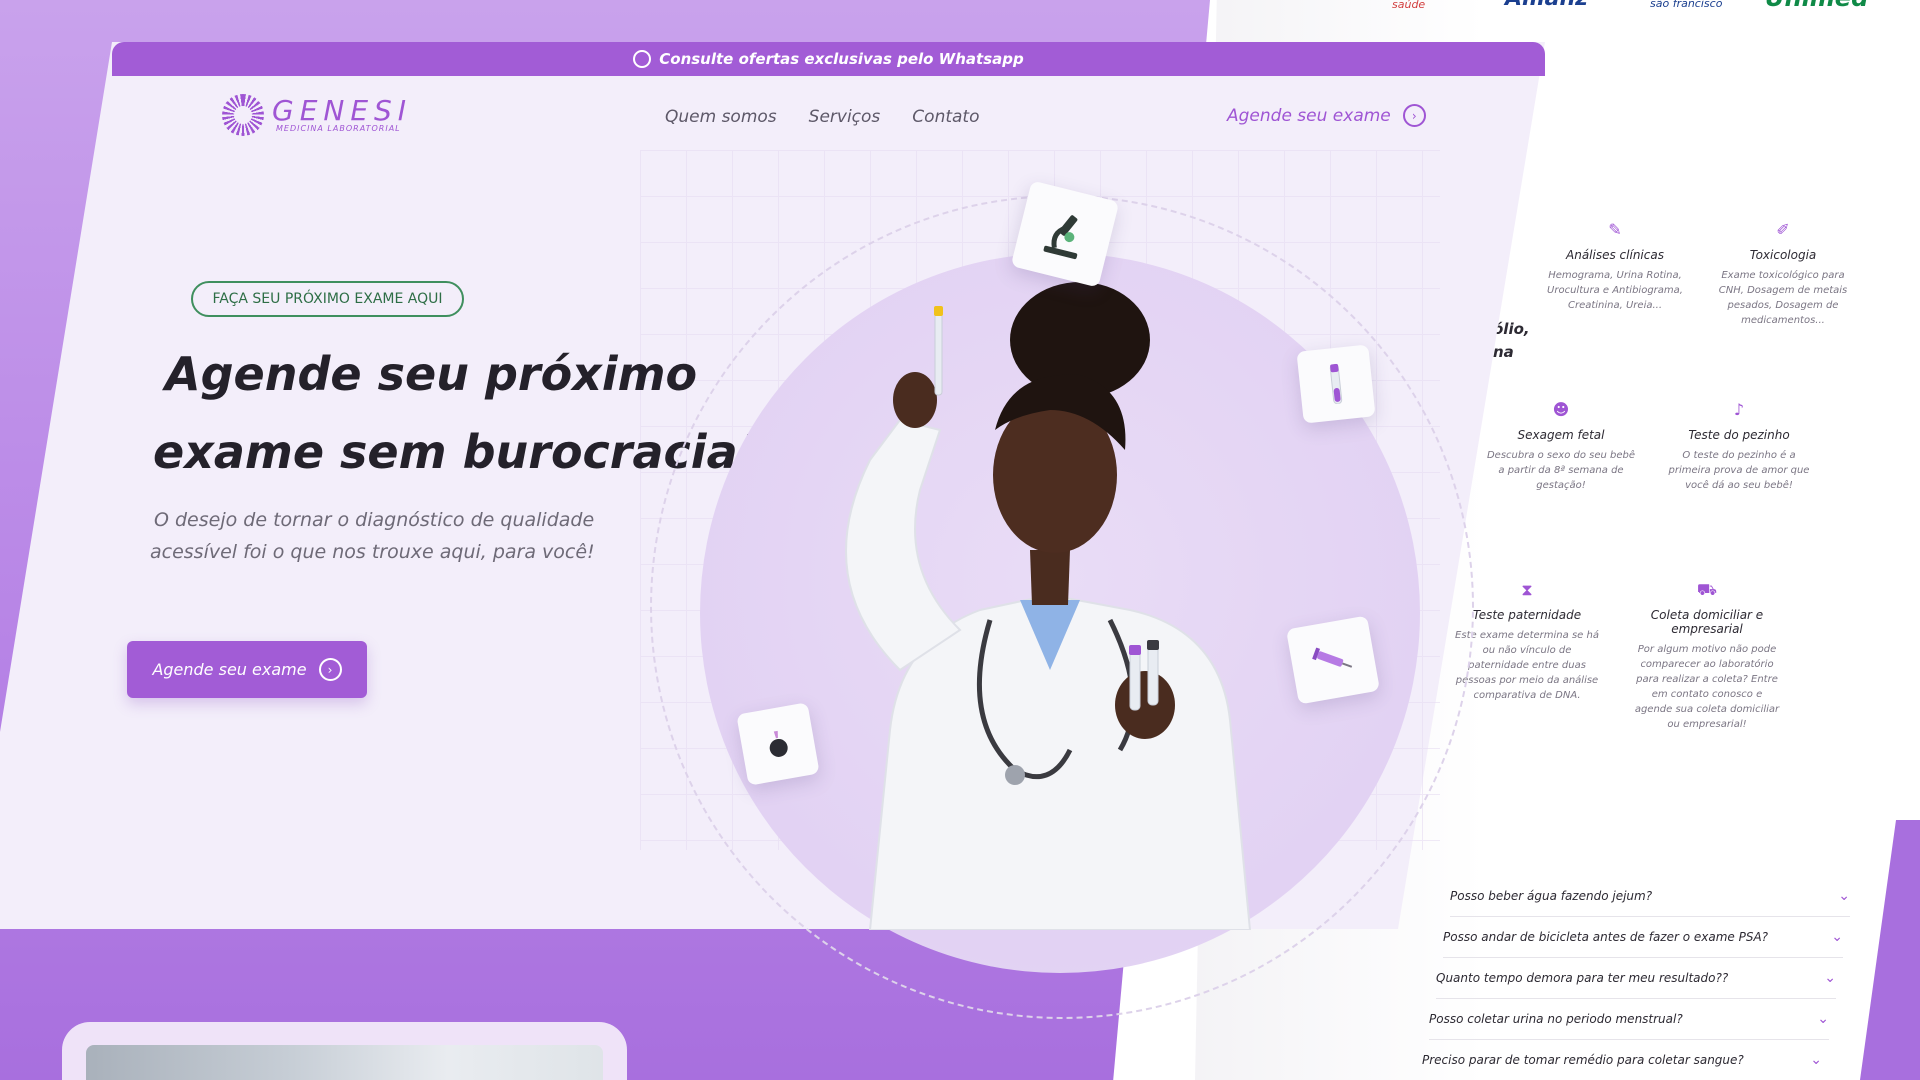 This screenshot has height=1080, width=1920. What do you see at coordinates (327, 299) in the screenshot?
I see `hero-tag: FAÇA SEU PRÓXIMO EXAME AQUI` at bounding box center [327, 299].